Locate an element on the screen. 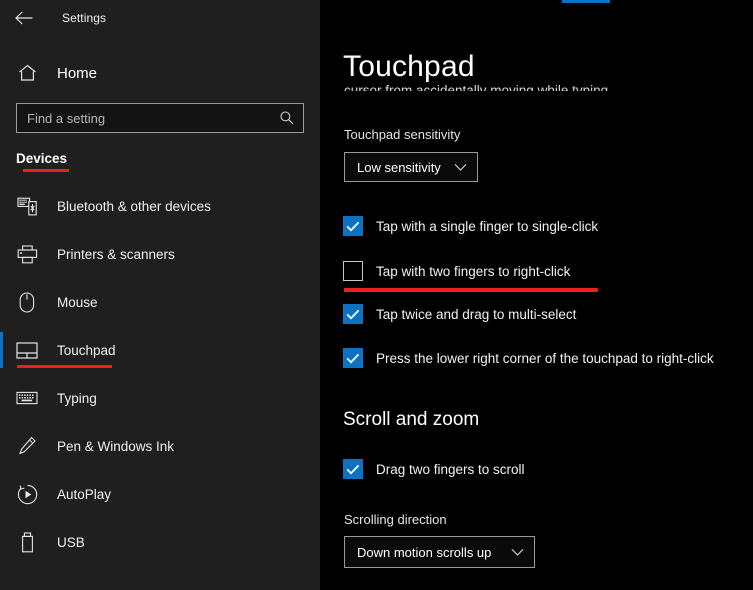 This screenshot has height=590, width=753. annotation-underline-devices is located at coordinates (46, 170).